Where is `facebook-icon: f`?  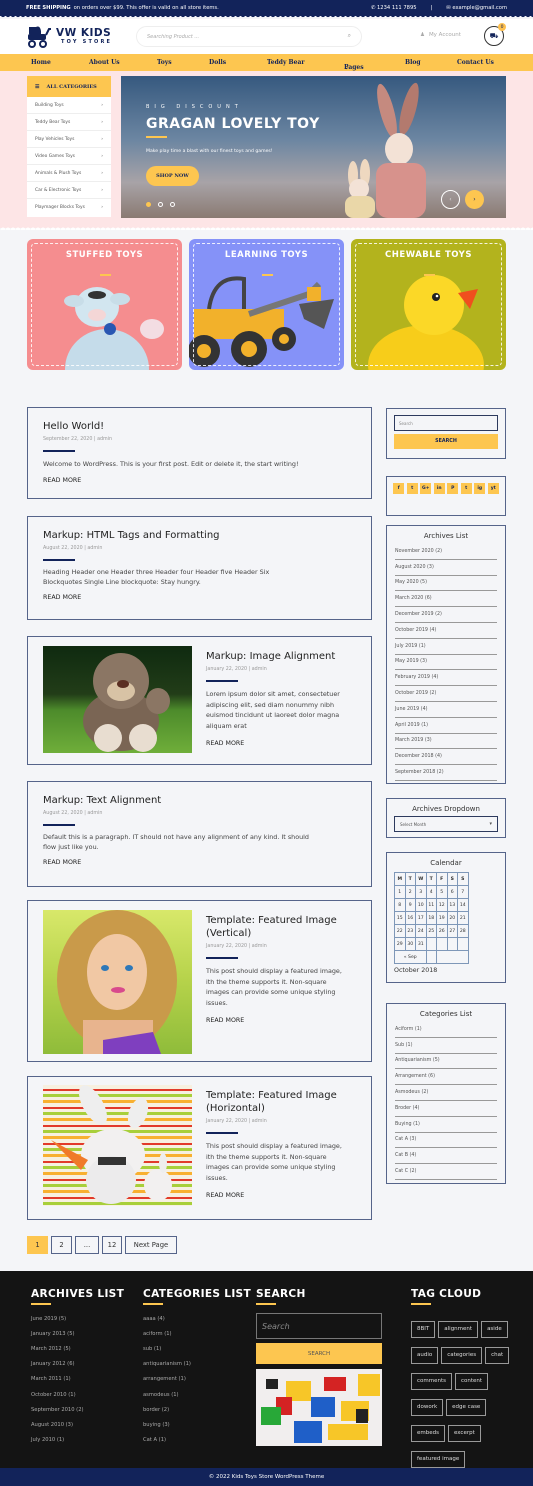
facebook-icon: f is located at coordinates (399, 488).